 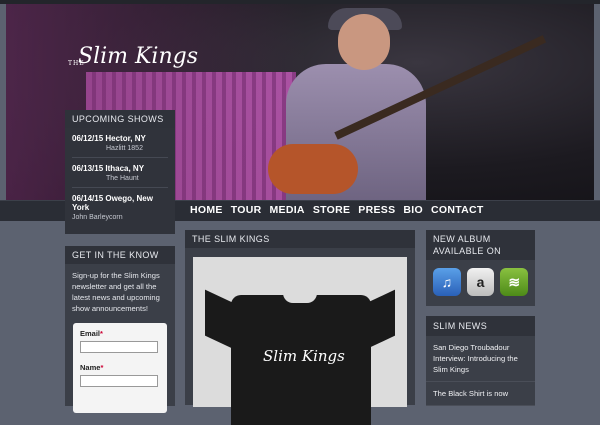 I want to click on main-nav: HOME TOUR MEDIA STORE PRESS BIO CONTACT, so click(x=337, y=210).